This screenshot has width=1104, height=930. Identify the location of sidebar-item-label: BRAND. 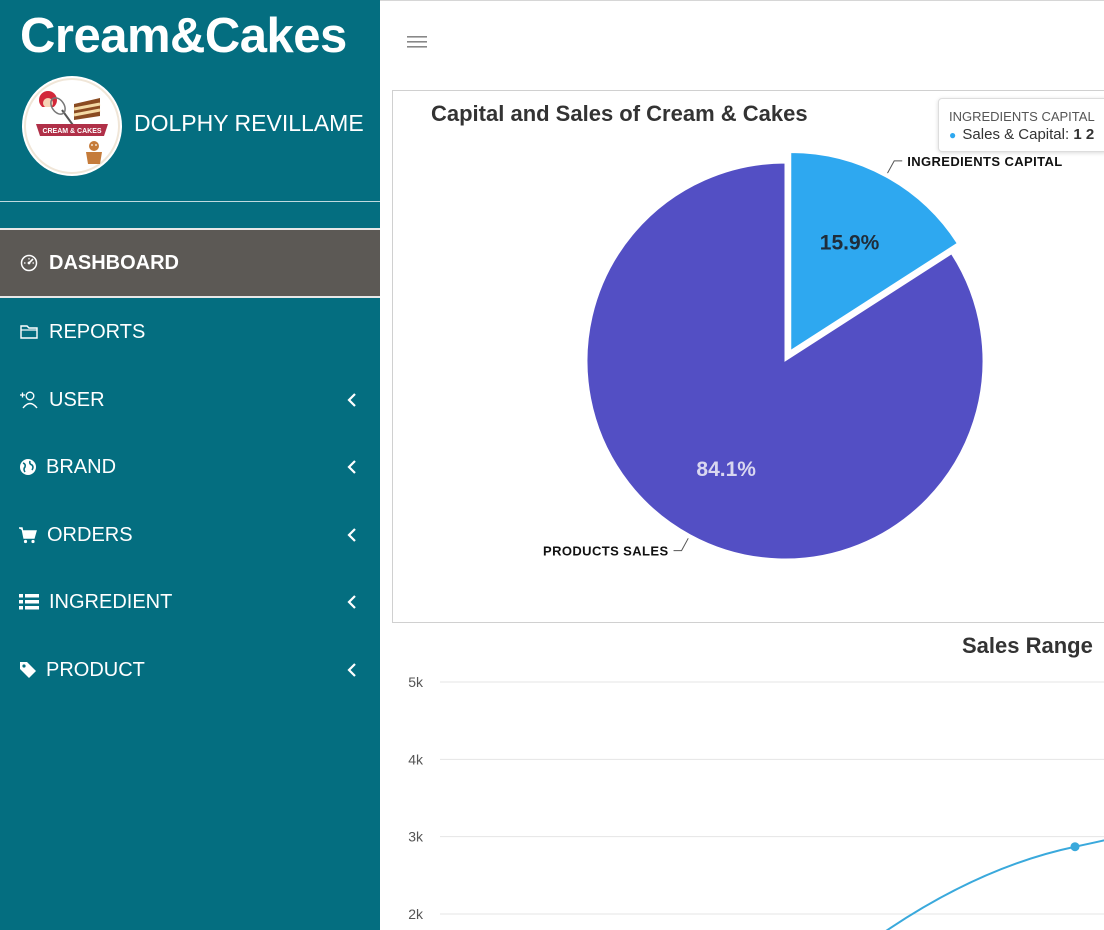
(81, 466).